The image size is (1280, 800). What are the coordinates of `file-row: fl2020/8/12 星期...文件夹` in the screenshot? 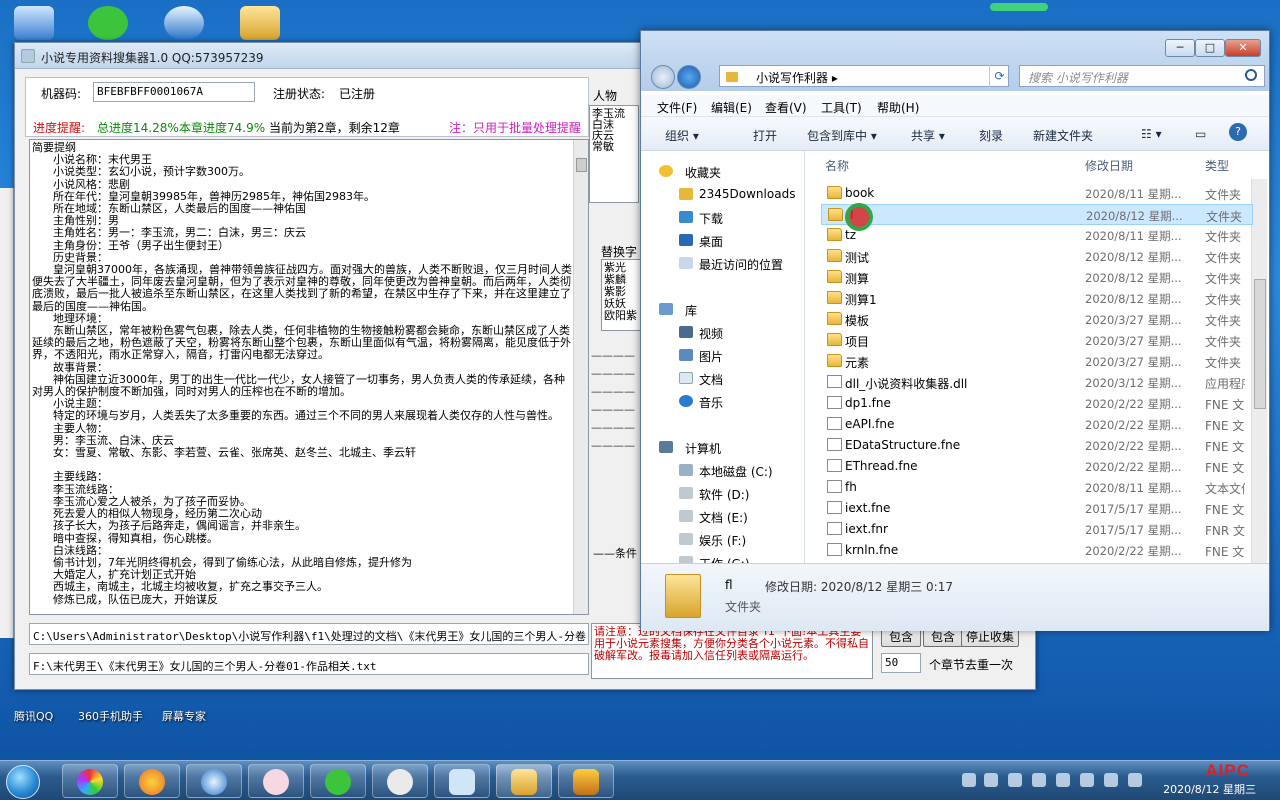 It's located at (1037, 214).